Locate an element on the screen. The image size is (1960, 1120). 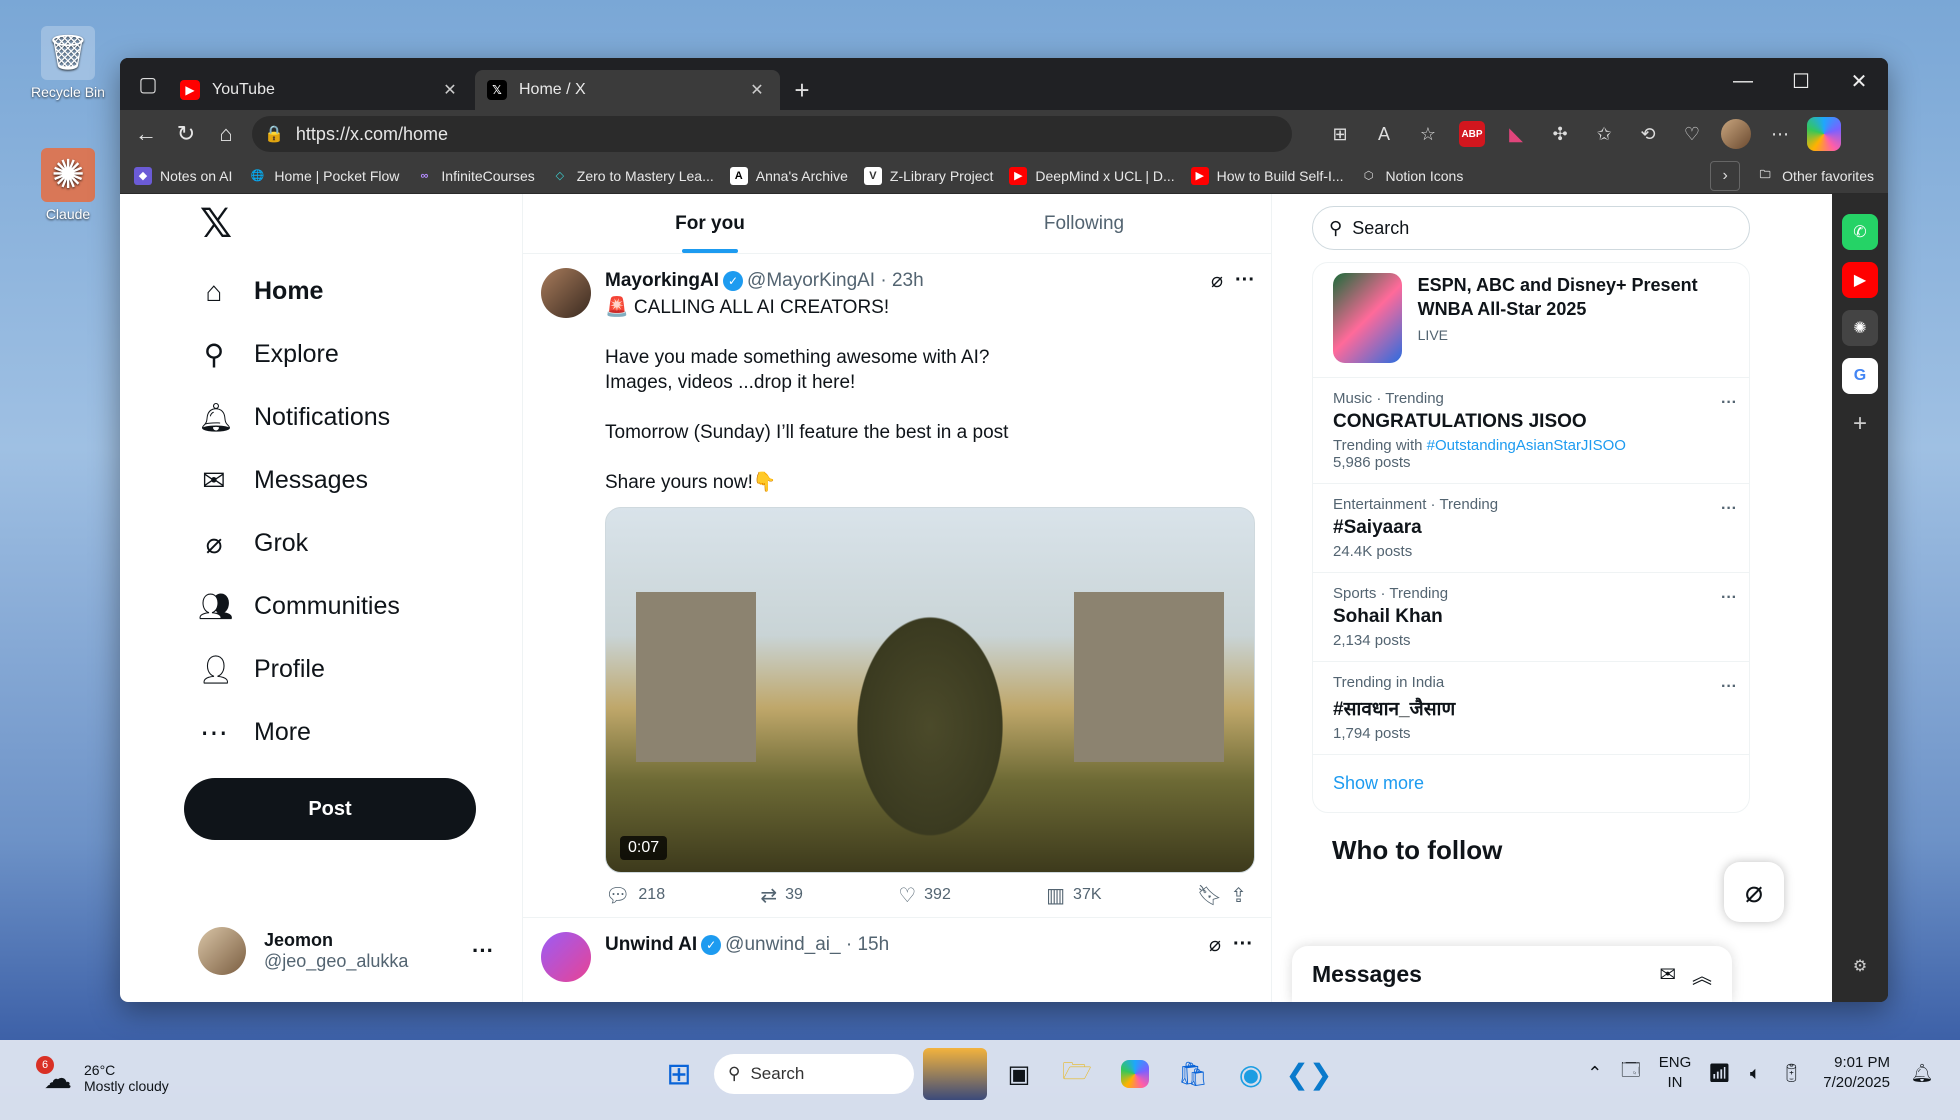
nav-notifications: 🔔︎ Notifications is located at coordinates (346, 417).